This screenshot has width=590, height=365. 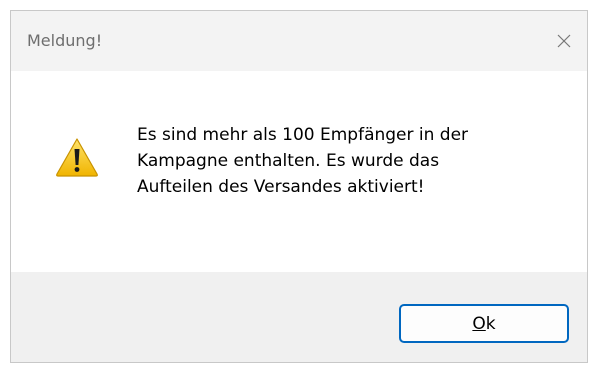 I want to click on ok-button: Ok, so click(x=484, y=323).